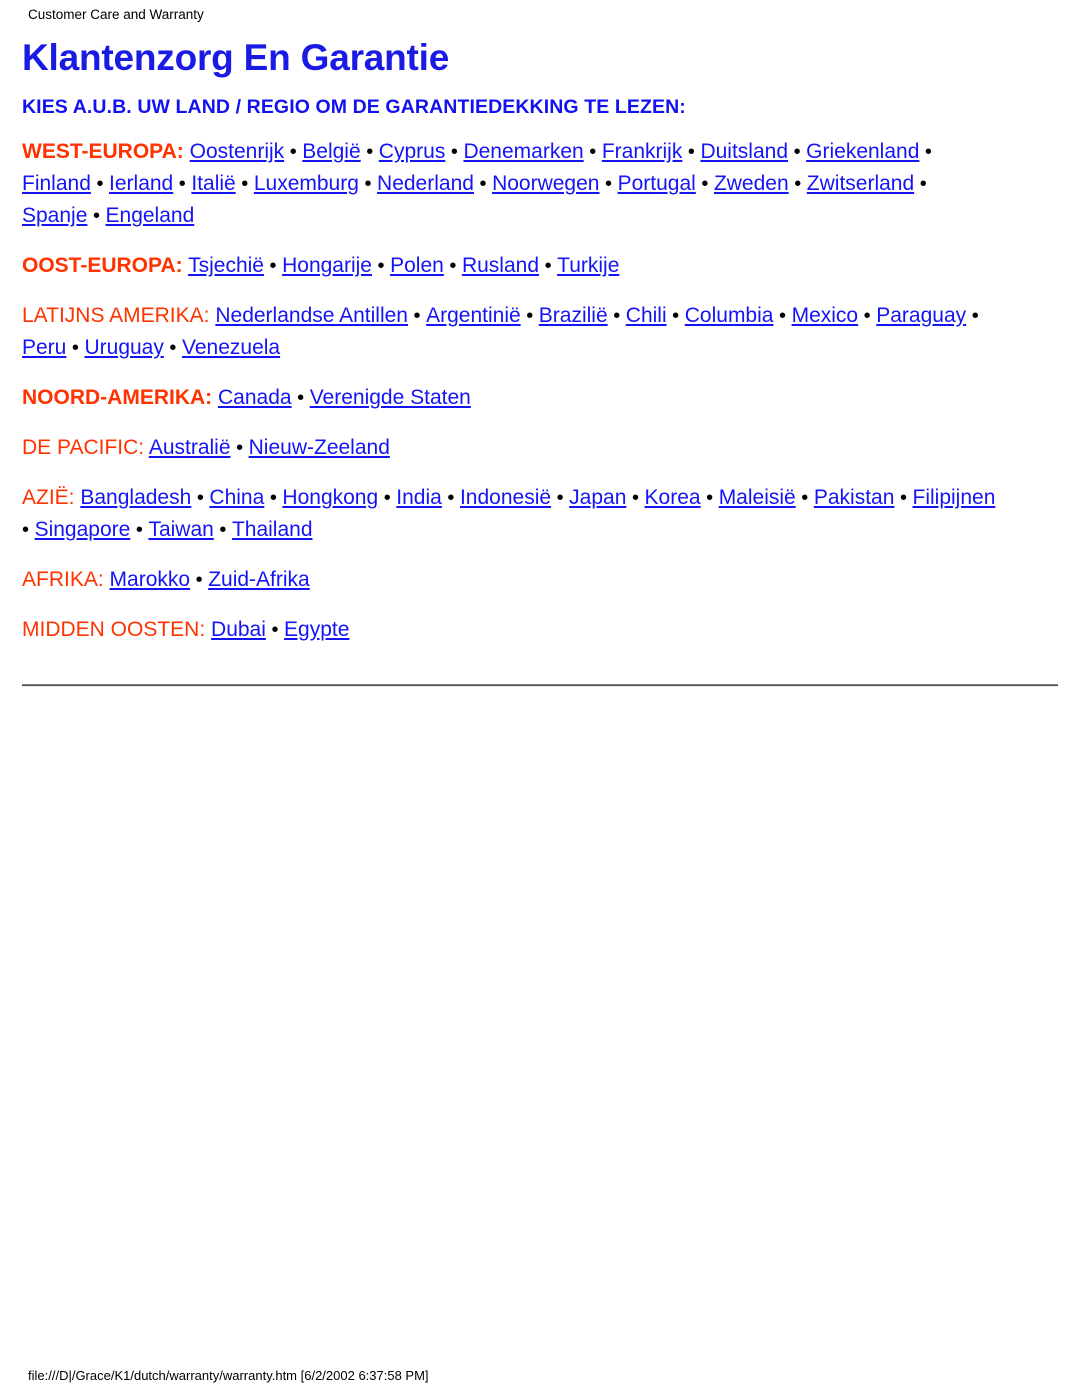 The height and width of the screenshot is (1397, 1080). Describe the element at coordinates (419, 497) in the screenshot. I see `country-link: India` at that location.